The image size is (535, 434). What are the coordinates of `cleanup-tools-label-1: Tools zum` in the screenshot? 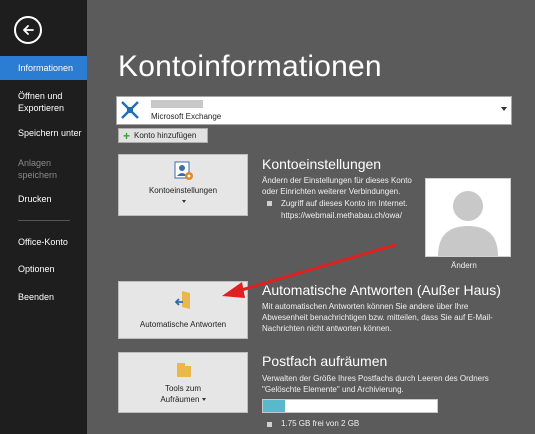 It's located at (182, 388).